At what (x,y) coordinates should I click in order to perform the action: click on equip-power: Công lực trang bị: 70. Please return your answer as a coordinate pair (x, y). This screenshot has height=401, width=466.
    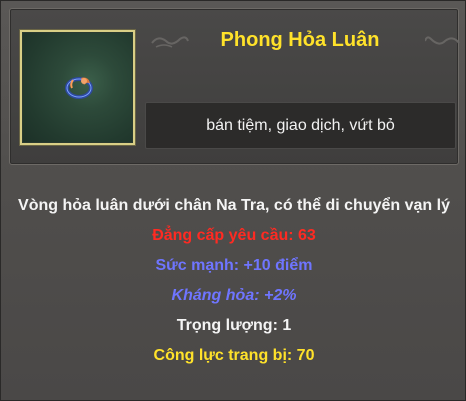
    Looking at the image, I should click on (234, 355).